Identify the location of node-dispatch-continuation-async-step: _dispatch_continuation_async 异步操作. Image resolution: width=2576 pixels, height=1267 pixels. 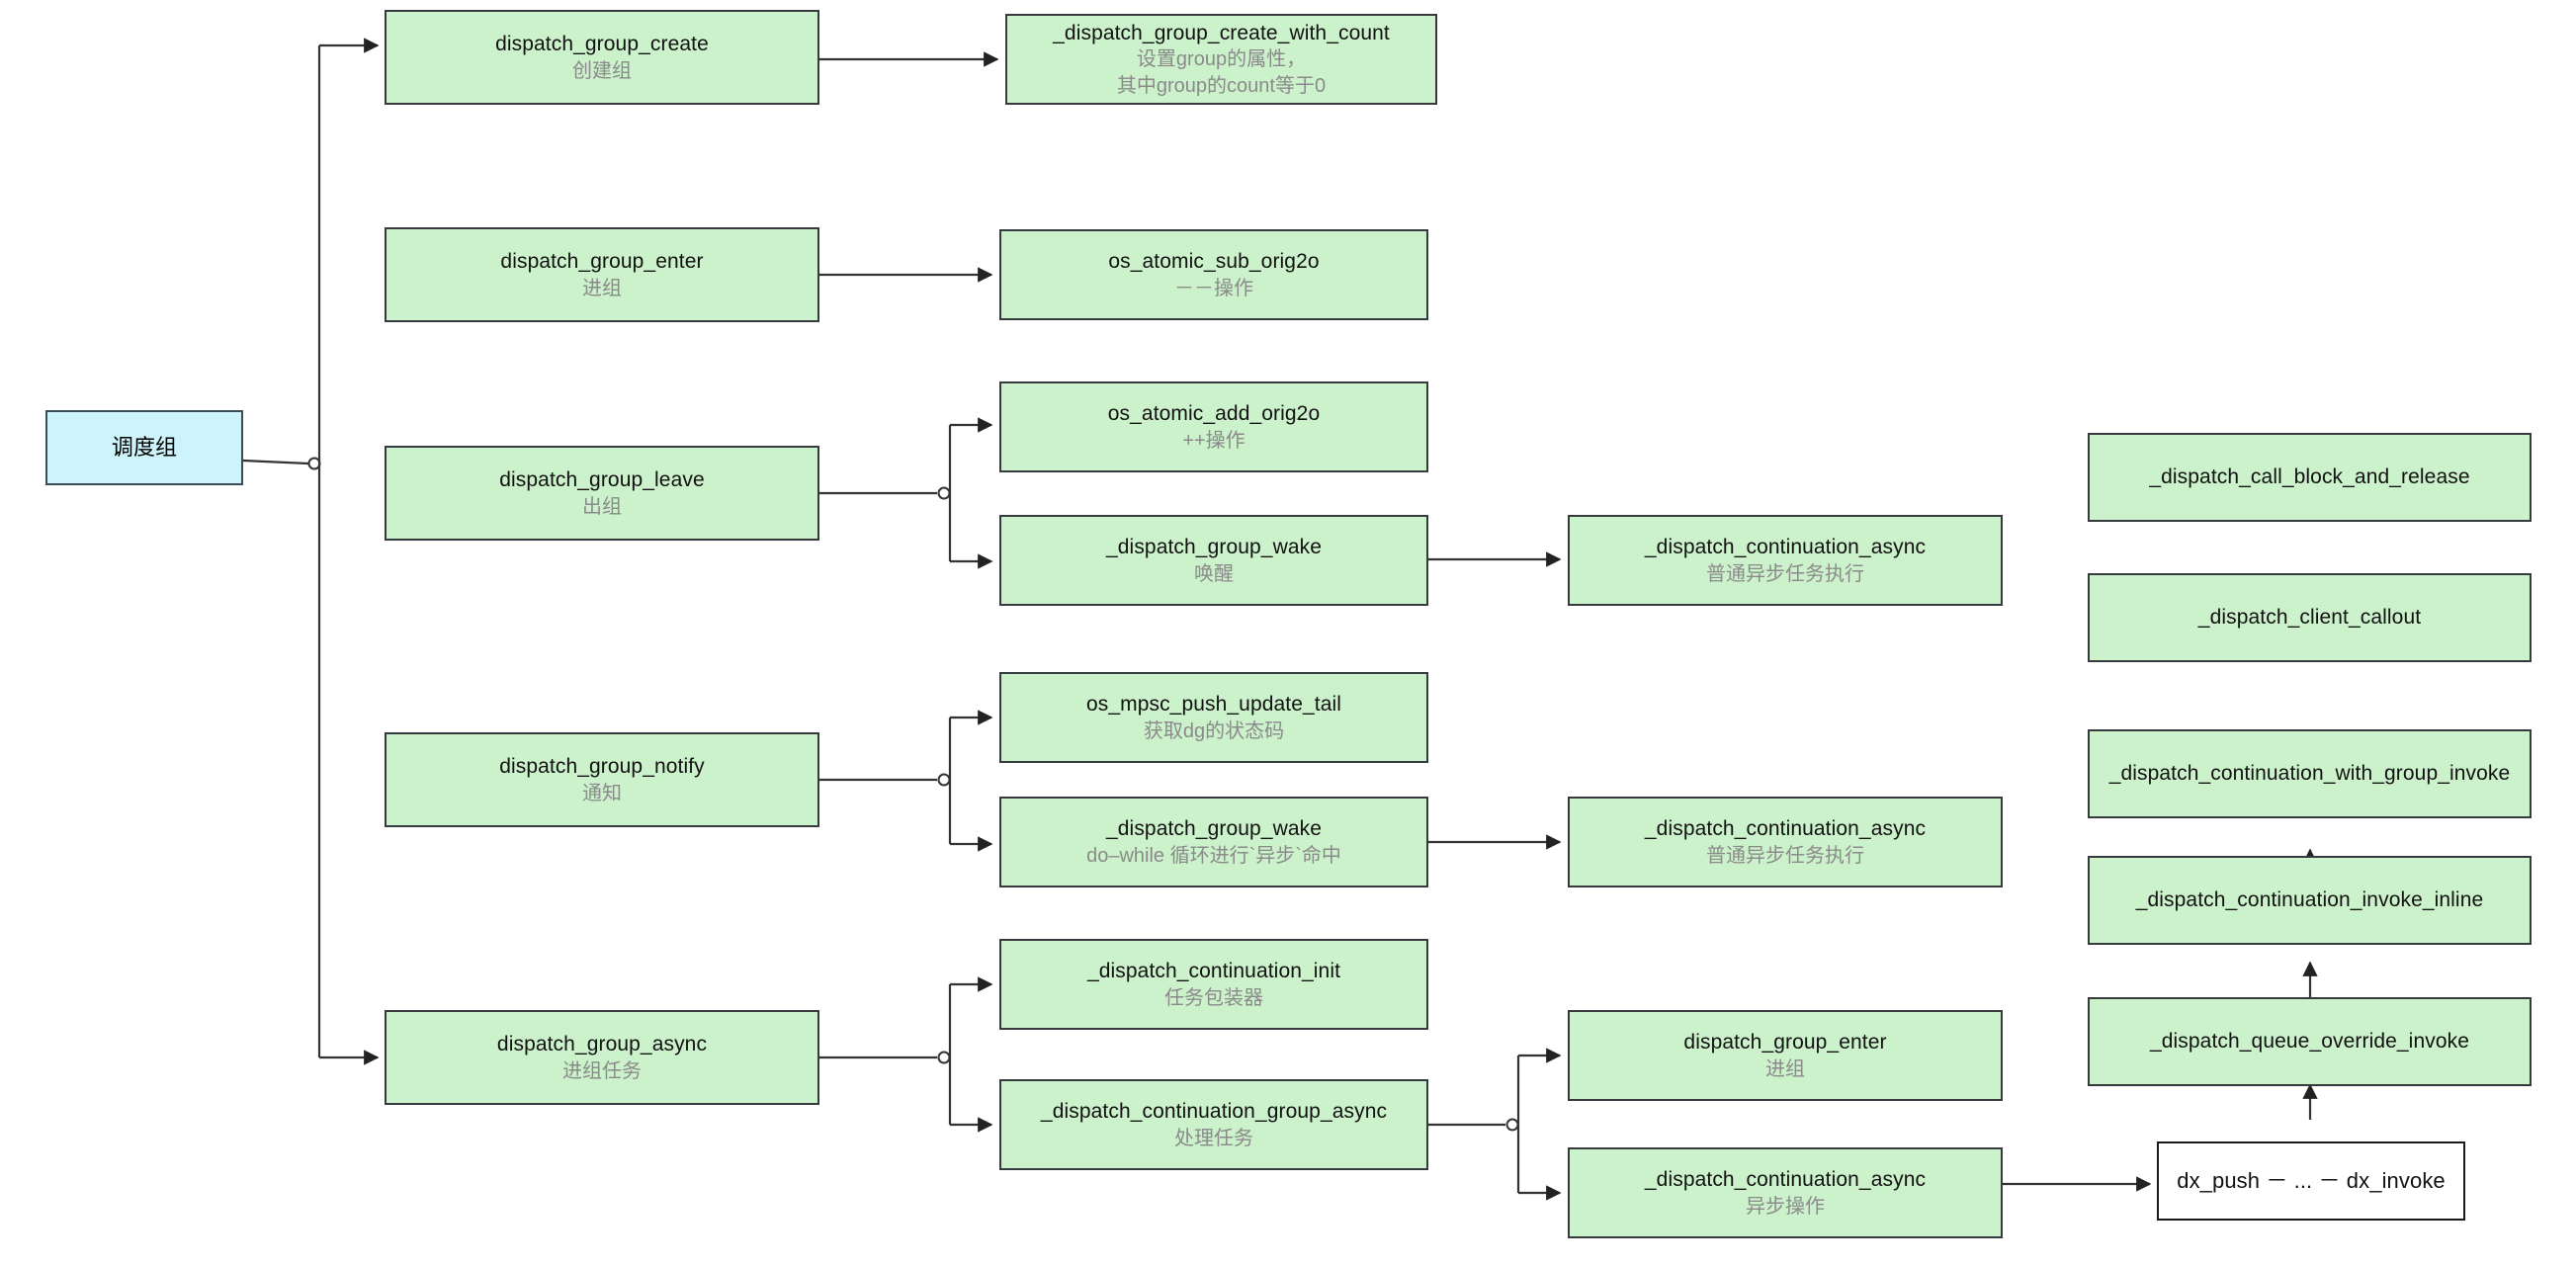
(1785, 1192).